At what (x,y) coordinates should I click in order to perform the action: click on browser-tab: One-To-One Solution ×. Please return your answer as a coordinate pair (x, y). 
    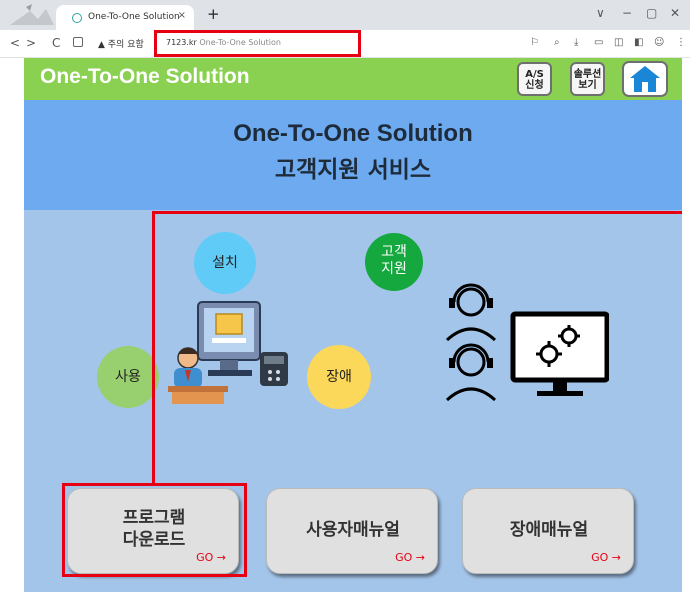
    Looking at the image, I should click on (125, 17).